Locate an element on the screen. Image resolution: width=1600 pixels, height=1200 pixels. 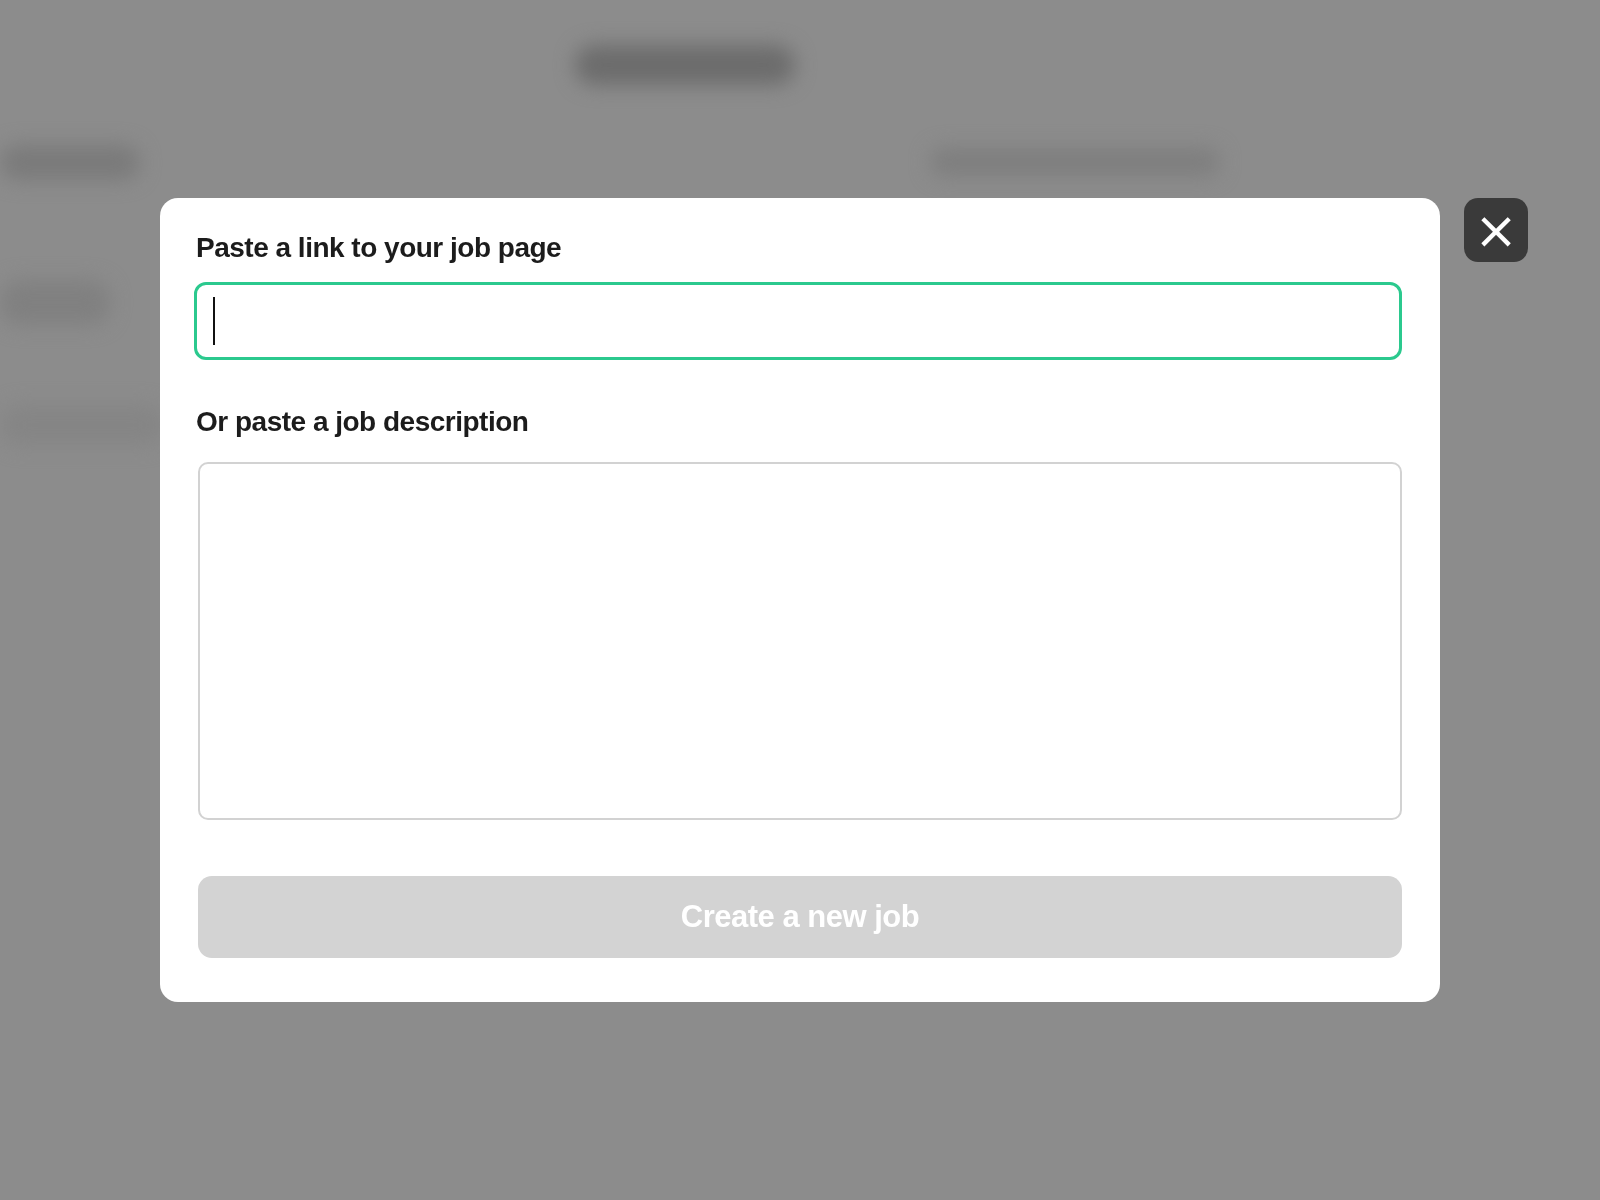
link-input-field is located at coordinates (798, 321).